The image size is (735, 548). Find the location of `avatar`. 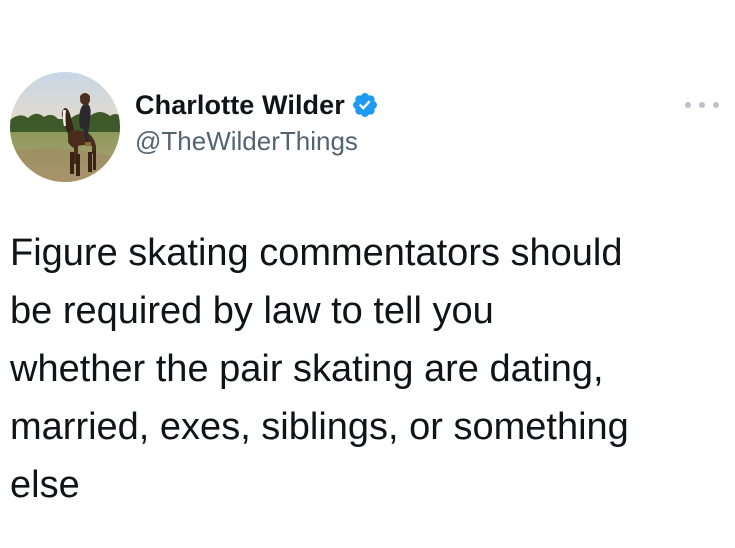

avatar is located at coordinates (65, 127).